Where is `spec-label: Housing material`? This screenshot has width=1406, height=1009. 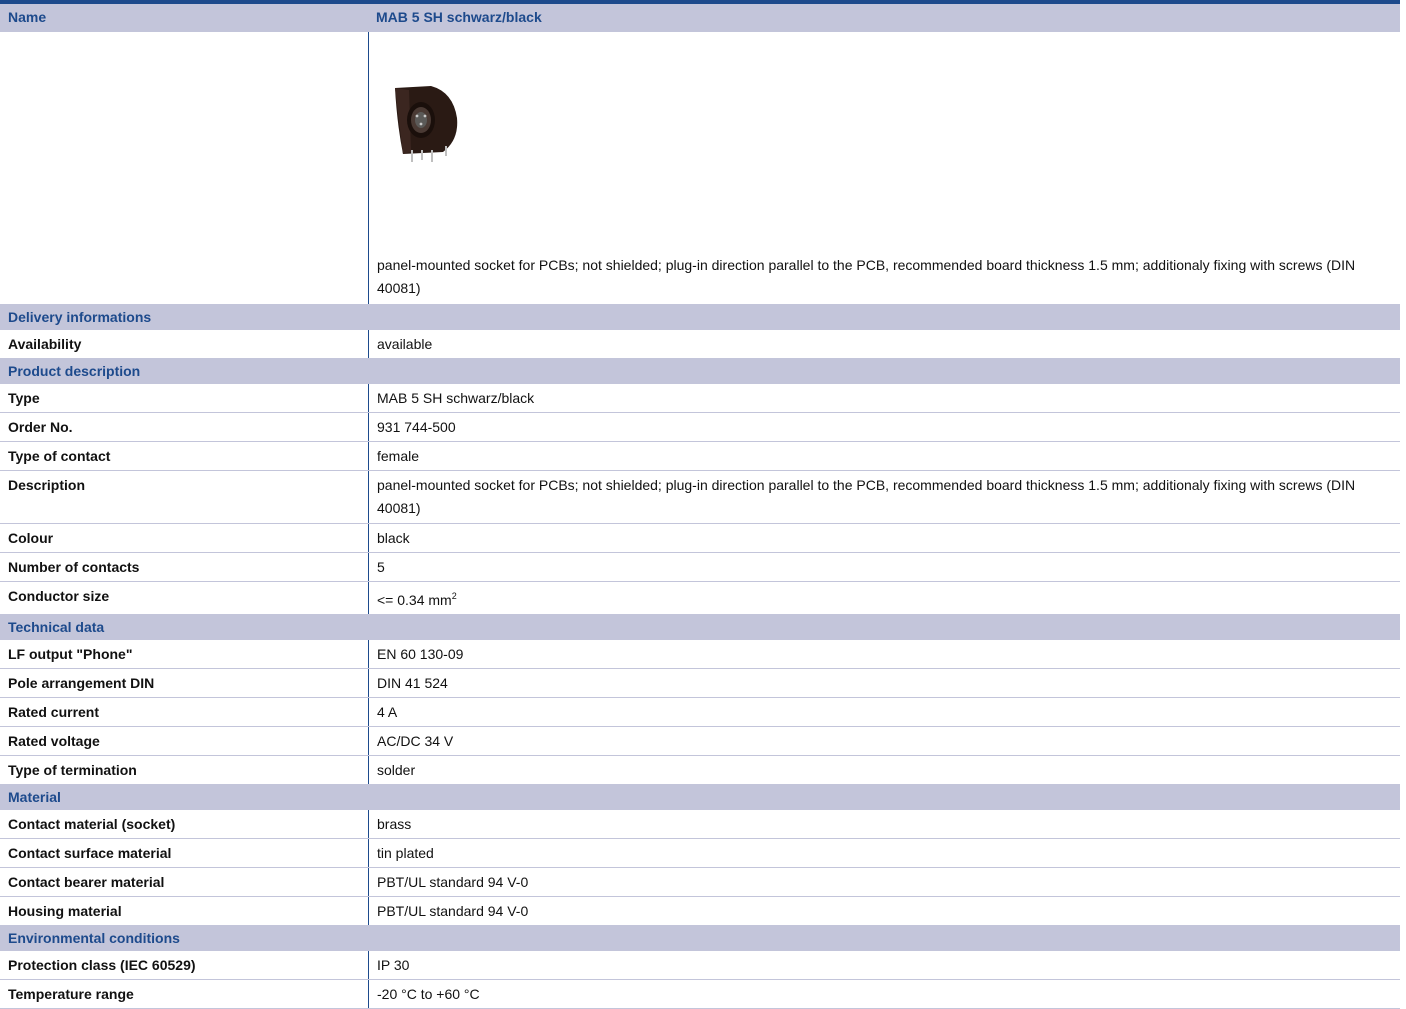
spec-label: Housing material is located at coordinates (65, 911).